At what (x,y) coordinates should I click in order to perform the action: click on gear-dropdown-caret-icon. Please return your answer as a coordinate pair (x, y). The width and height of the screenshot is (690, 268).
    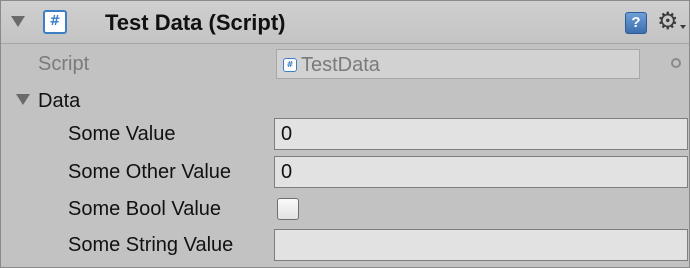
    Looking at the image, I should click on (683, 27).